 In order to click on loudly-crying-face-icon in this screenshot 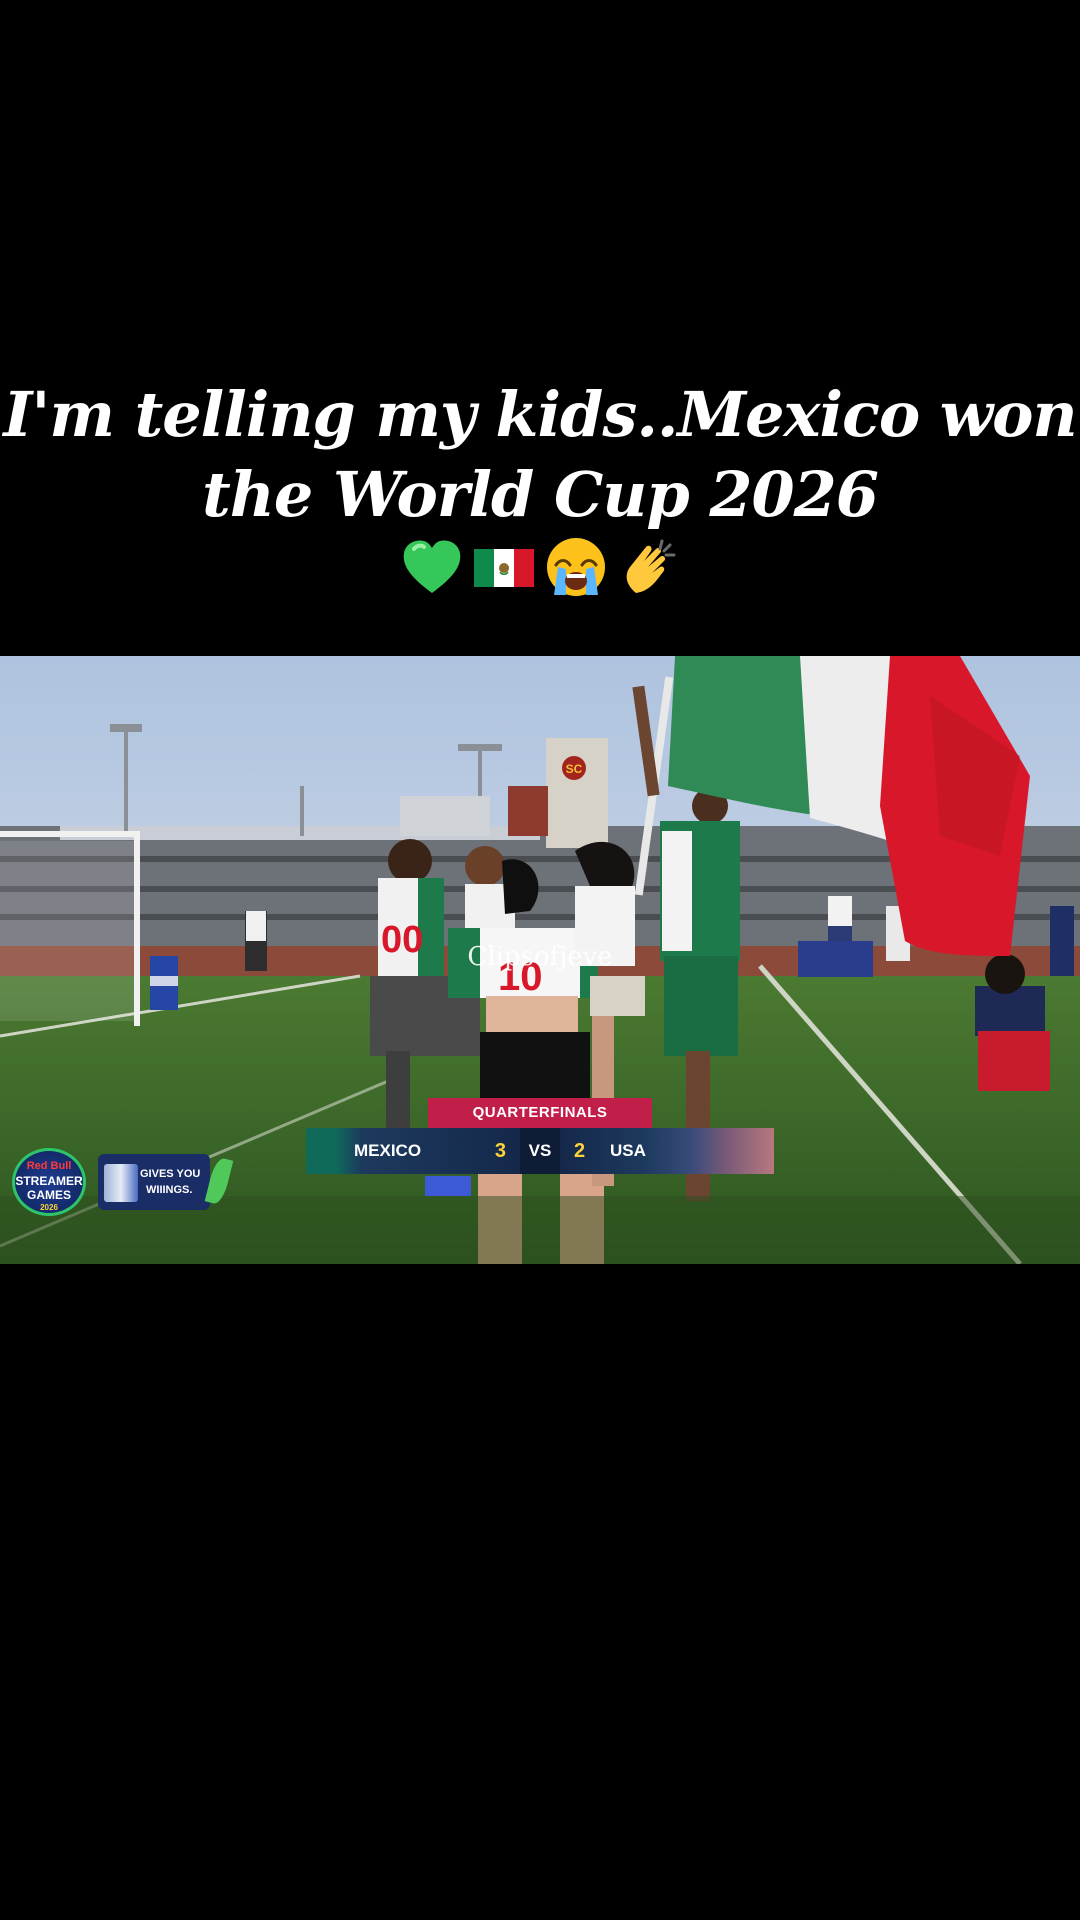, I will do `click(576, 567)`.